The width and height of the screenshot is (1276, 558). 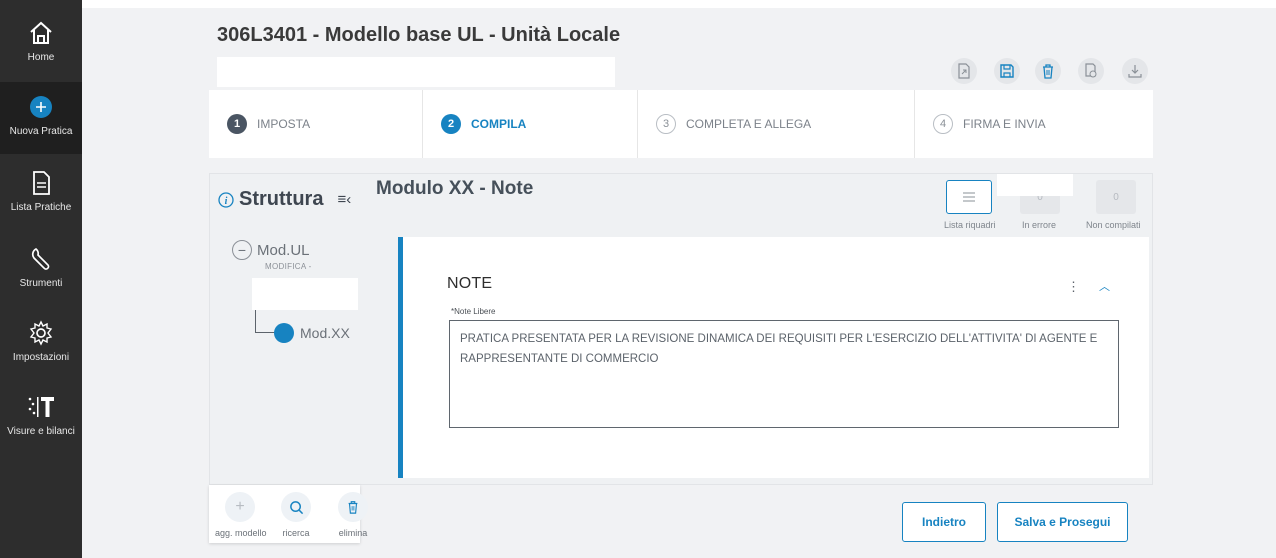 What do you see at coordinates (40, 258) in the screenshot?
I see `wrench-icon` at bounding box center [40, 258].